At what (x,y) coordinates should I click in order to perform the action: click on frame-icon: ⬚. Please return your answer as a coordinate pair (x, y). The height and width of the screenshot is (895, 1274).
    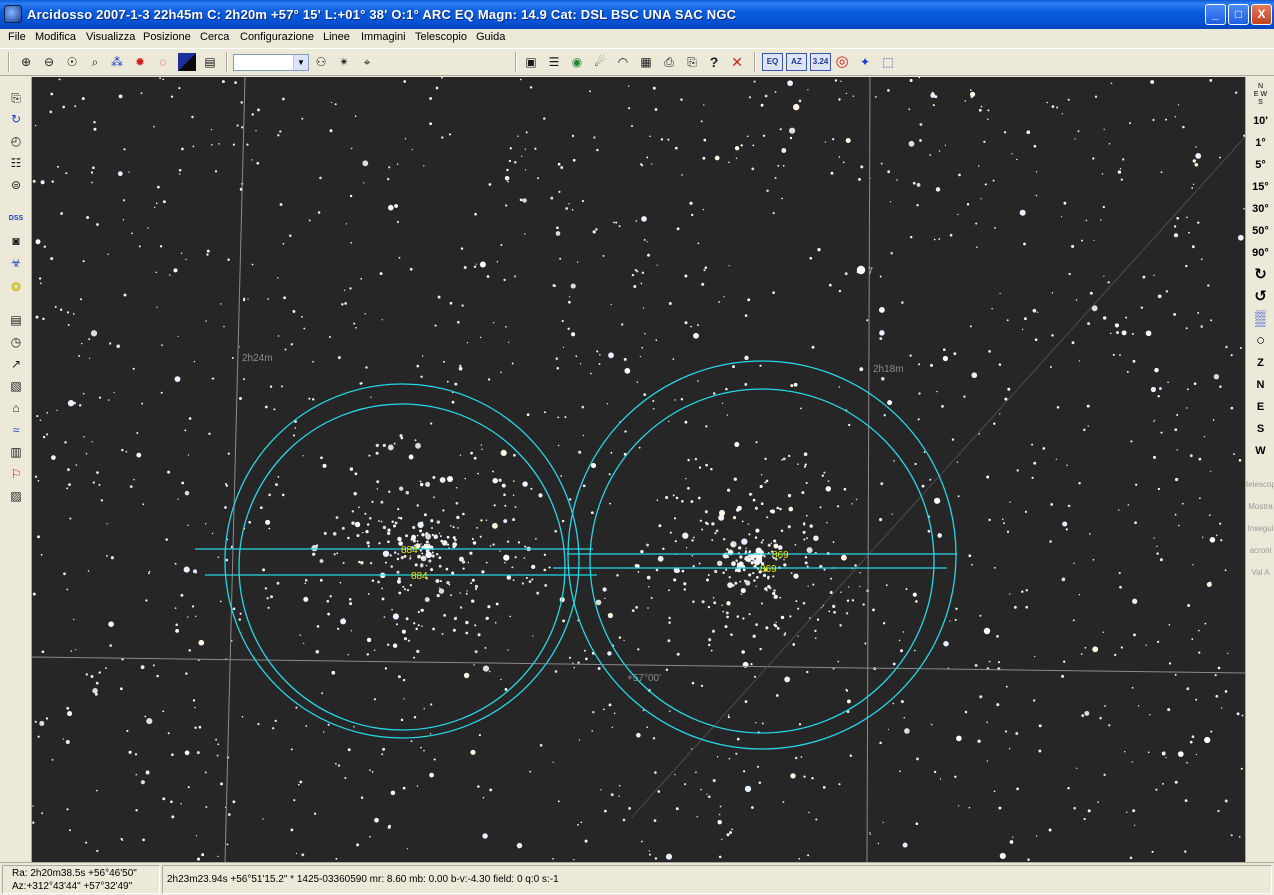
    Looking at the image, I should click on (888, 62).